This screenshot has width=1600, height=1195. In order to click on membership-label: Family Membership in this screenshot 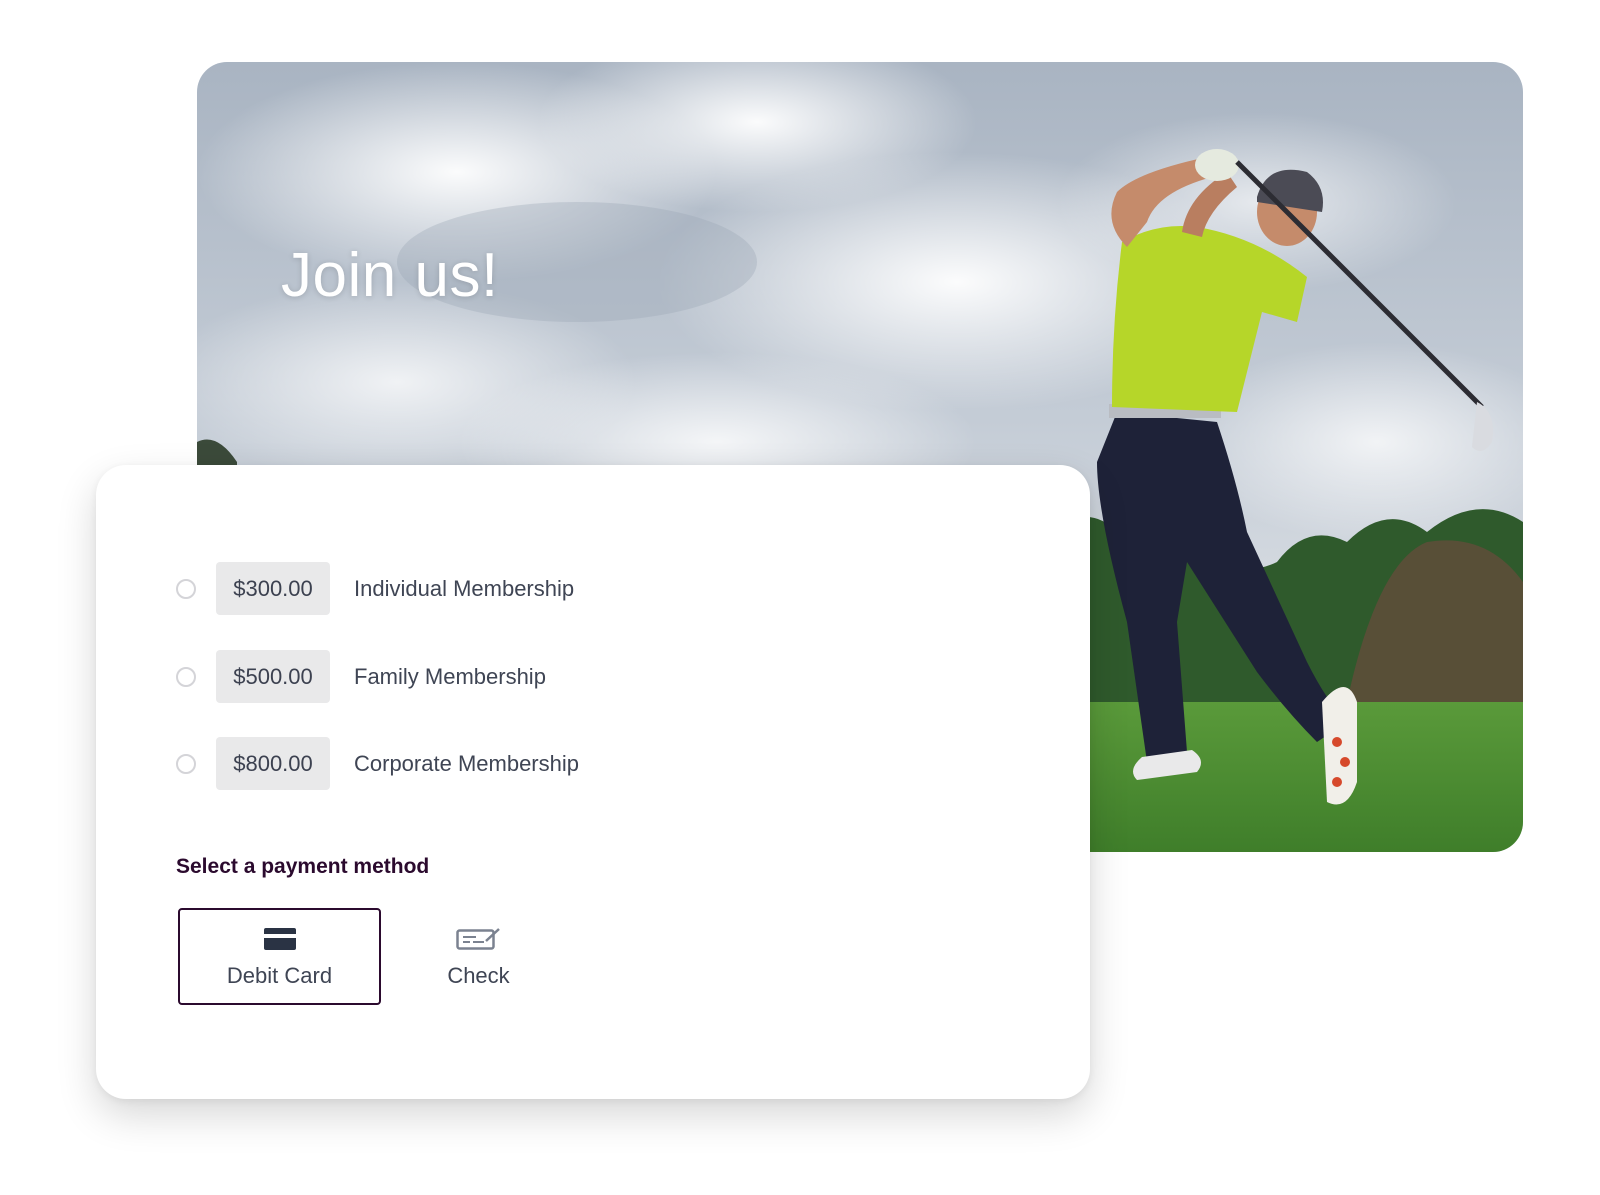, I will do `click(450, 676)`.